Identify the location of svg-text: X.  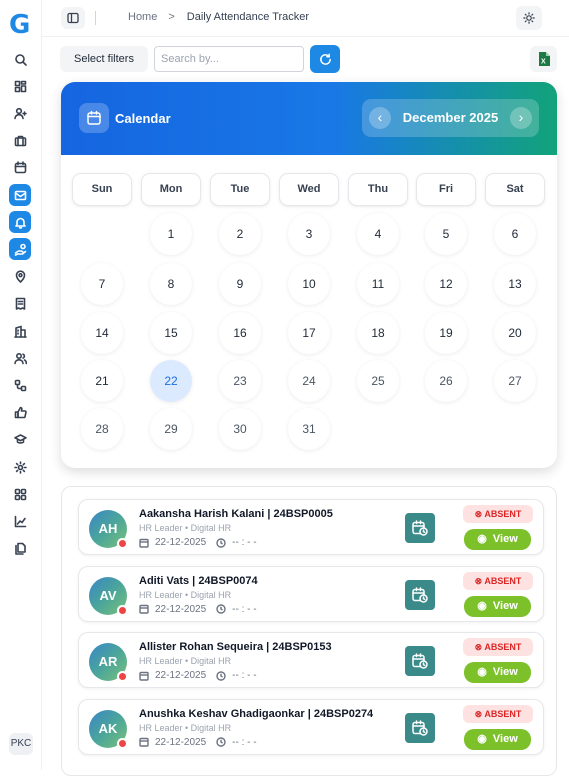
(543, 62).